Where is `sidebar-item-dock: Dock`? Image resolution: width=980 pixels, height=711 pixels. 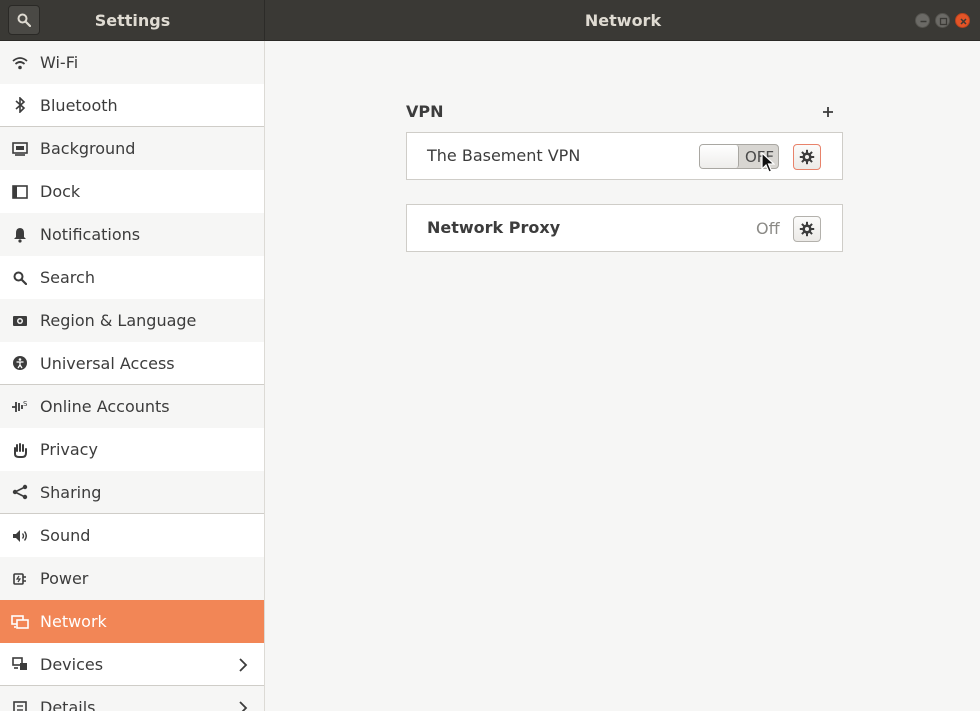
sidebar-item-dock: Dock is located at coordinates (132, 191).